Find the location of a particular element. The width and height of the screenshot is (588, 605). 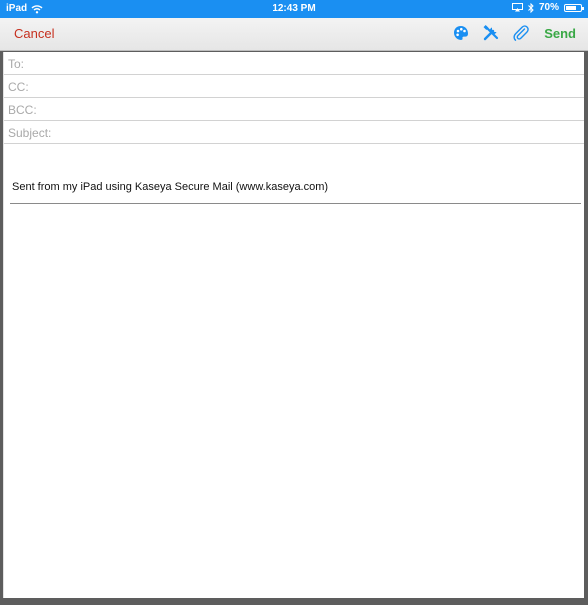

bcc-label: BCC: is located at coordinates (22, 110).